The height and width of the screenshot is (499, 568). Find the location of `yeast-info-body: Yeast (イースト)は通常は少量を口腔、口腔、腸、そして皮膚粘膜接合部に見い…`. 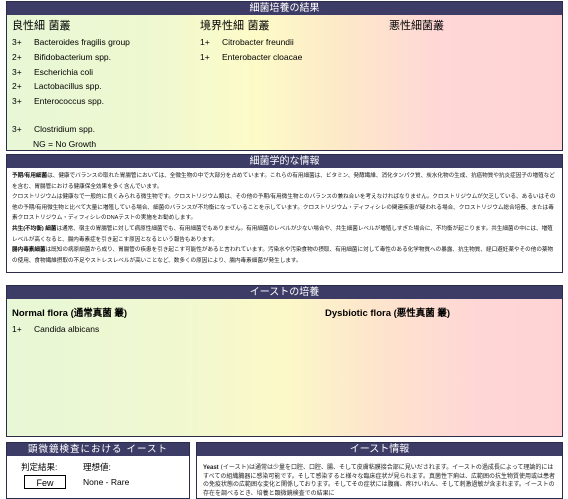

yeast-info-body: Yeast (イースト)は通常は少量を口腔、口腔、腸、そして皮膚粘膜接合部に見い… is located at coordinates (379, 477).